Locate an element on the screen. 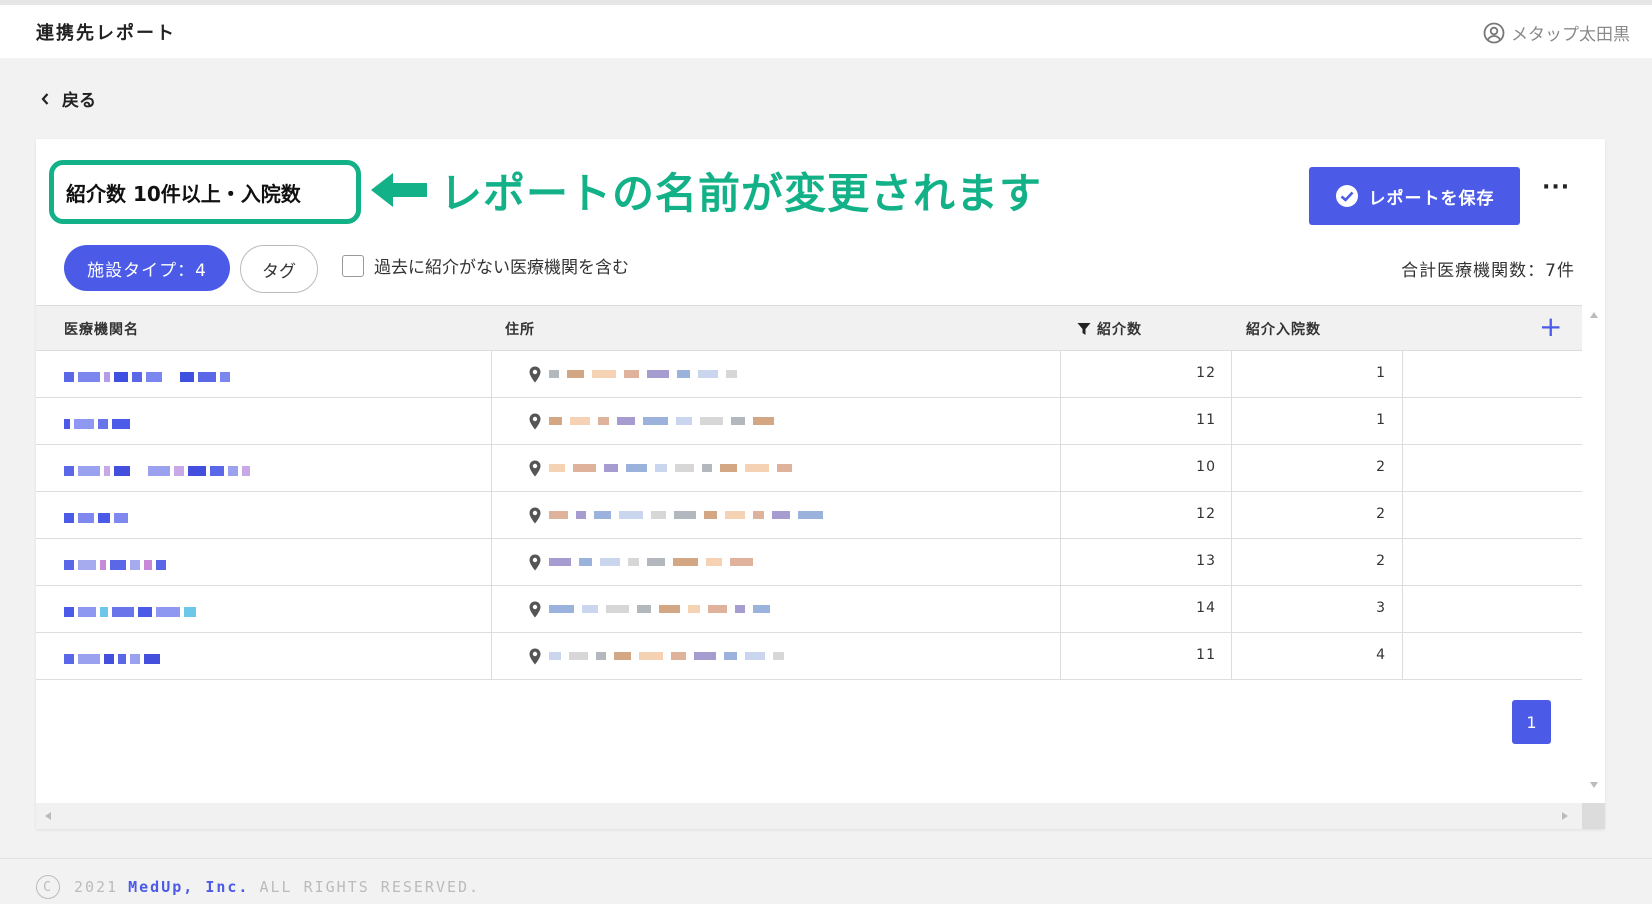 This screenshot has height=904, width=1652. table-row: 10 2 is located at coordinates (809, 468).